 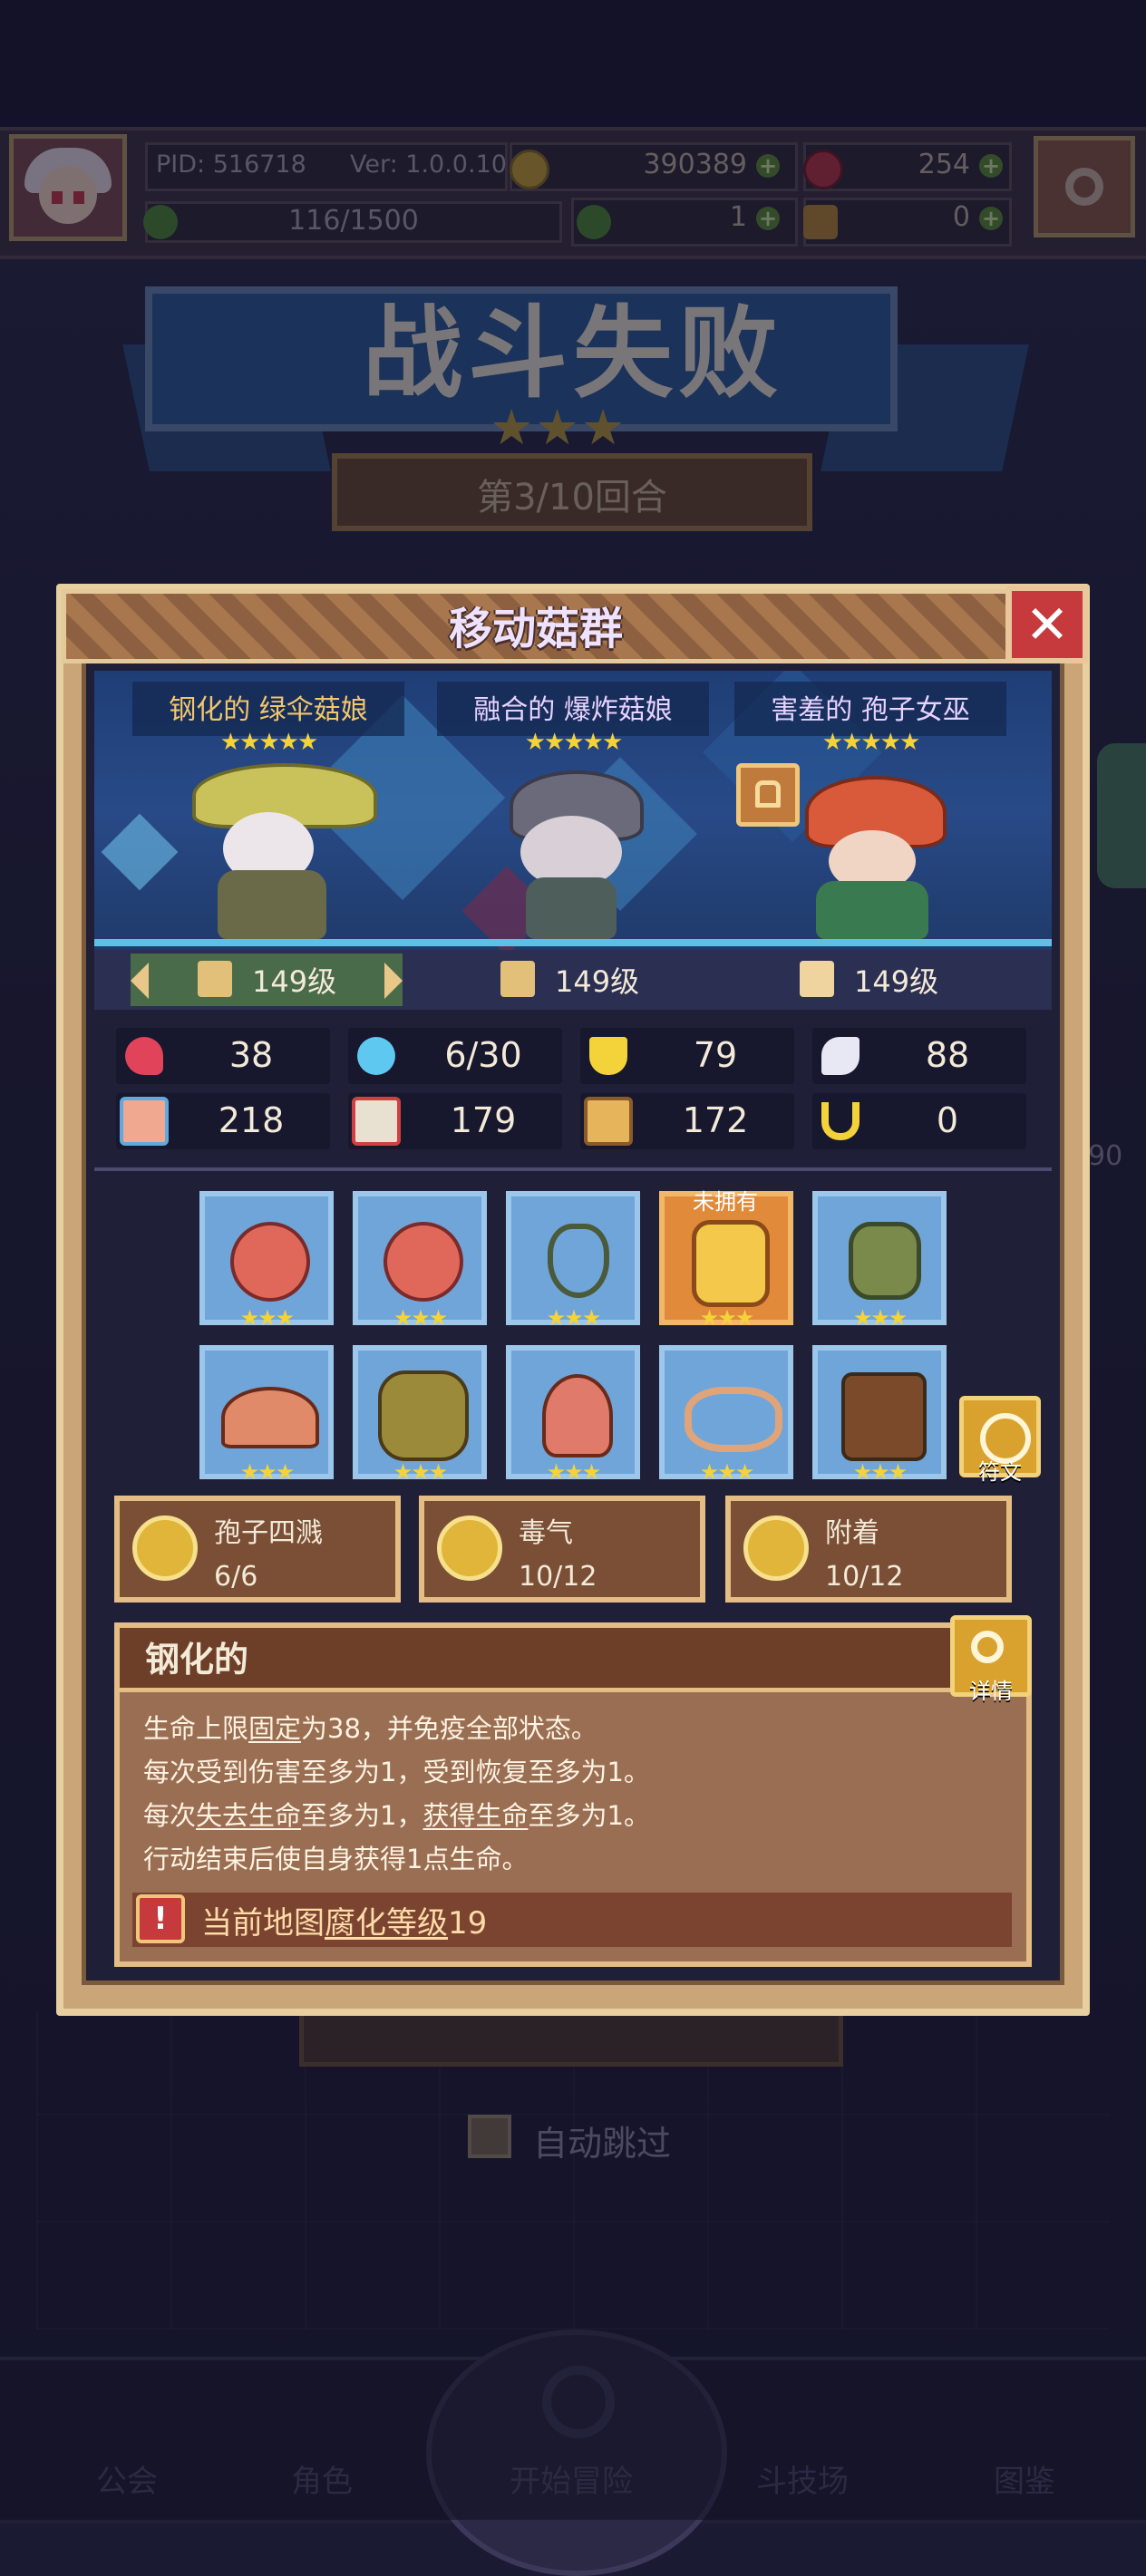 I want to click on scroll-icon, so click(x=608, y=1121).